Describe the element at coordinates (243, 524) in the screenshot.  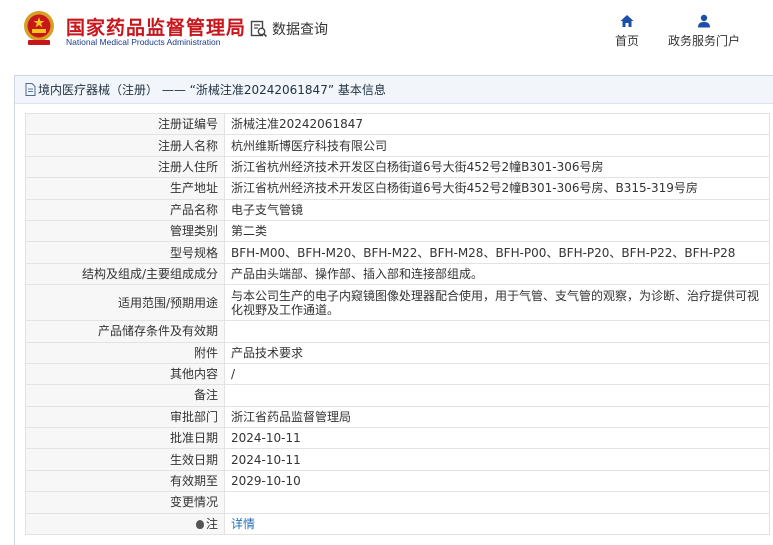
I see `details-link: 详情` at that location.